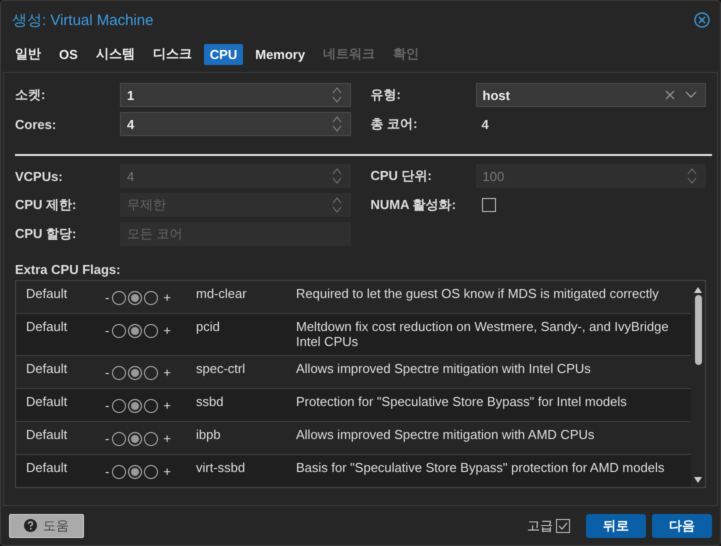  I want to click on tab: 시스템, so click(115, 54).